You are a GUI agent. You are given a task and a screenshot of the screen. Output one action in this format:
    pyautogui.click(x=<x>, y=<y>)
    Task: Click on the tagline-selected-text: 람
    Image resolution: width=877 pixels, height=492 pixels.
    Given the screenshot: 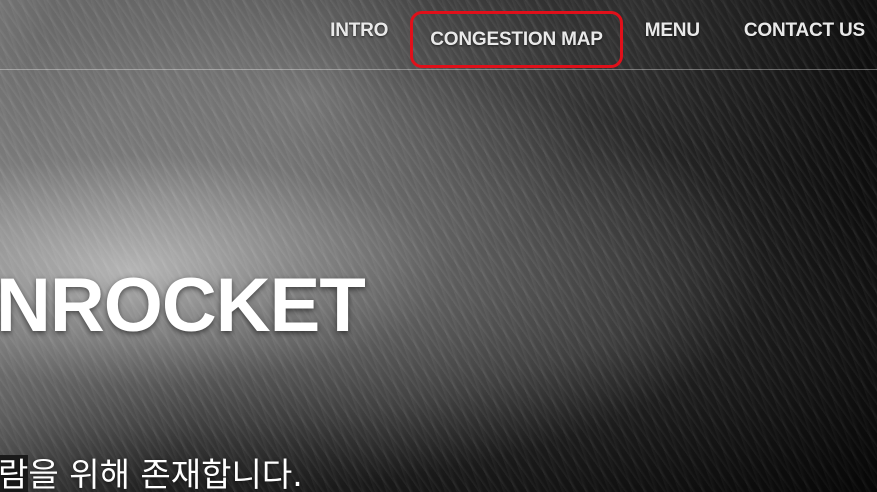 What is the action you would take?
    pyautogui.click(x=14, y=473)
    